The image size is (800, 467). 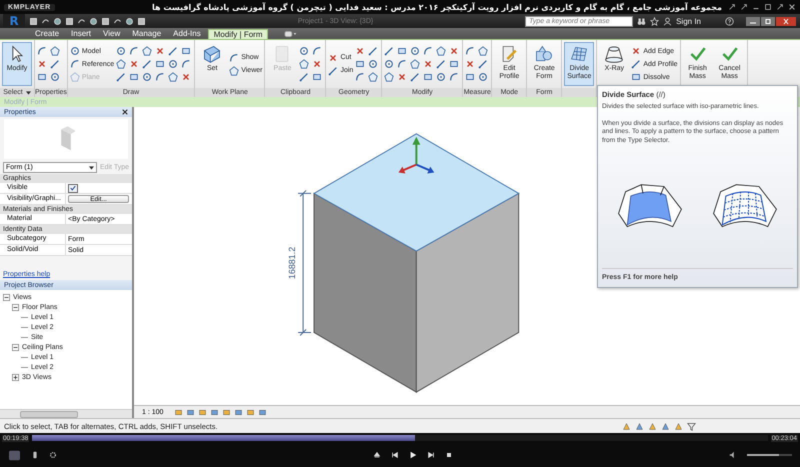 What do you see at coordinates (305, 263) in the screenshot?
I see `dimension-line` at bounding box center [305, 263].